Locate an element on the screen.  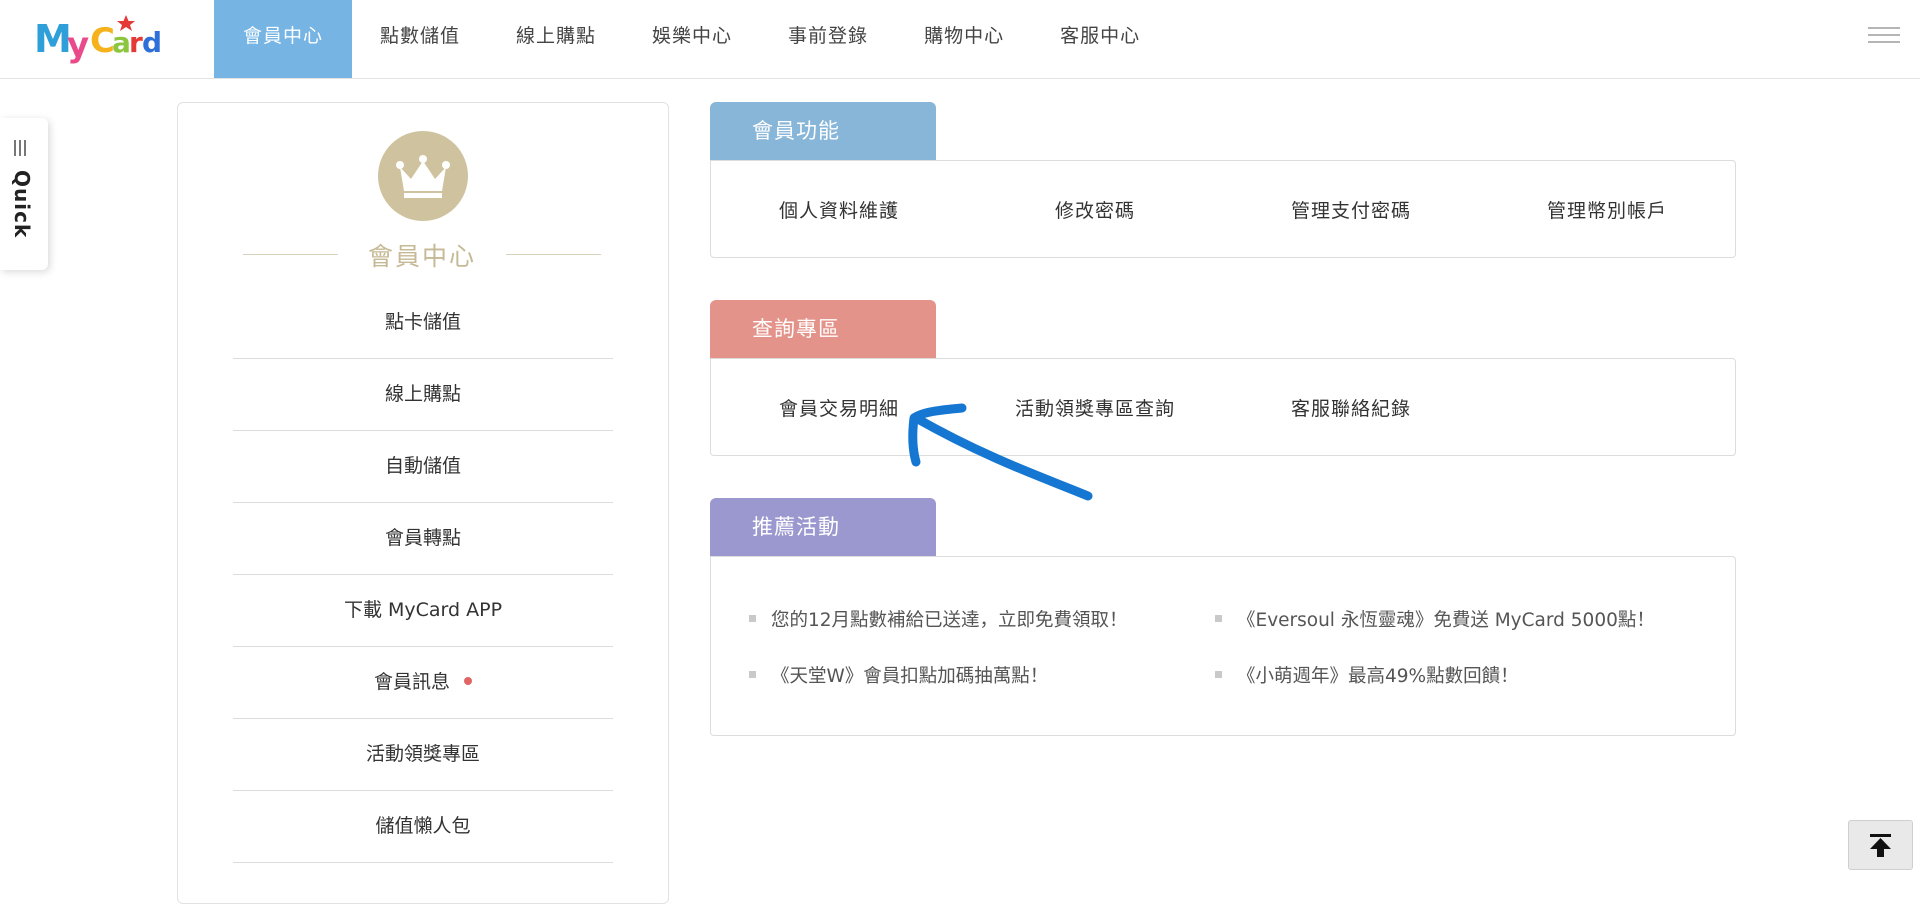
sidebar-item-online-purchase: 線上購點 is located at coordinates (423, 395).